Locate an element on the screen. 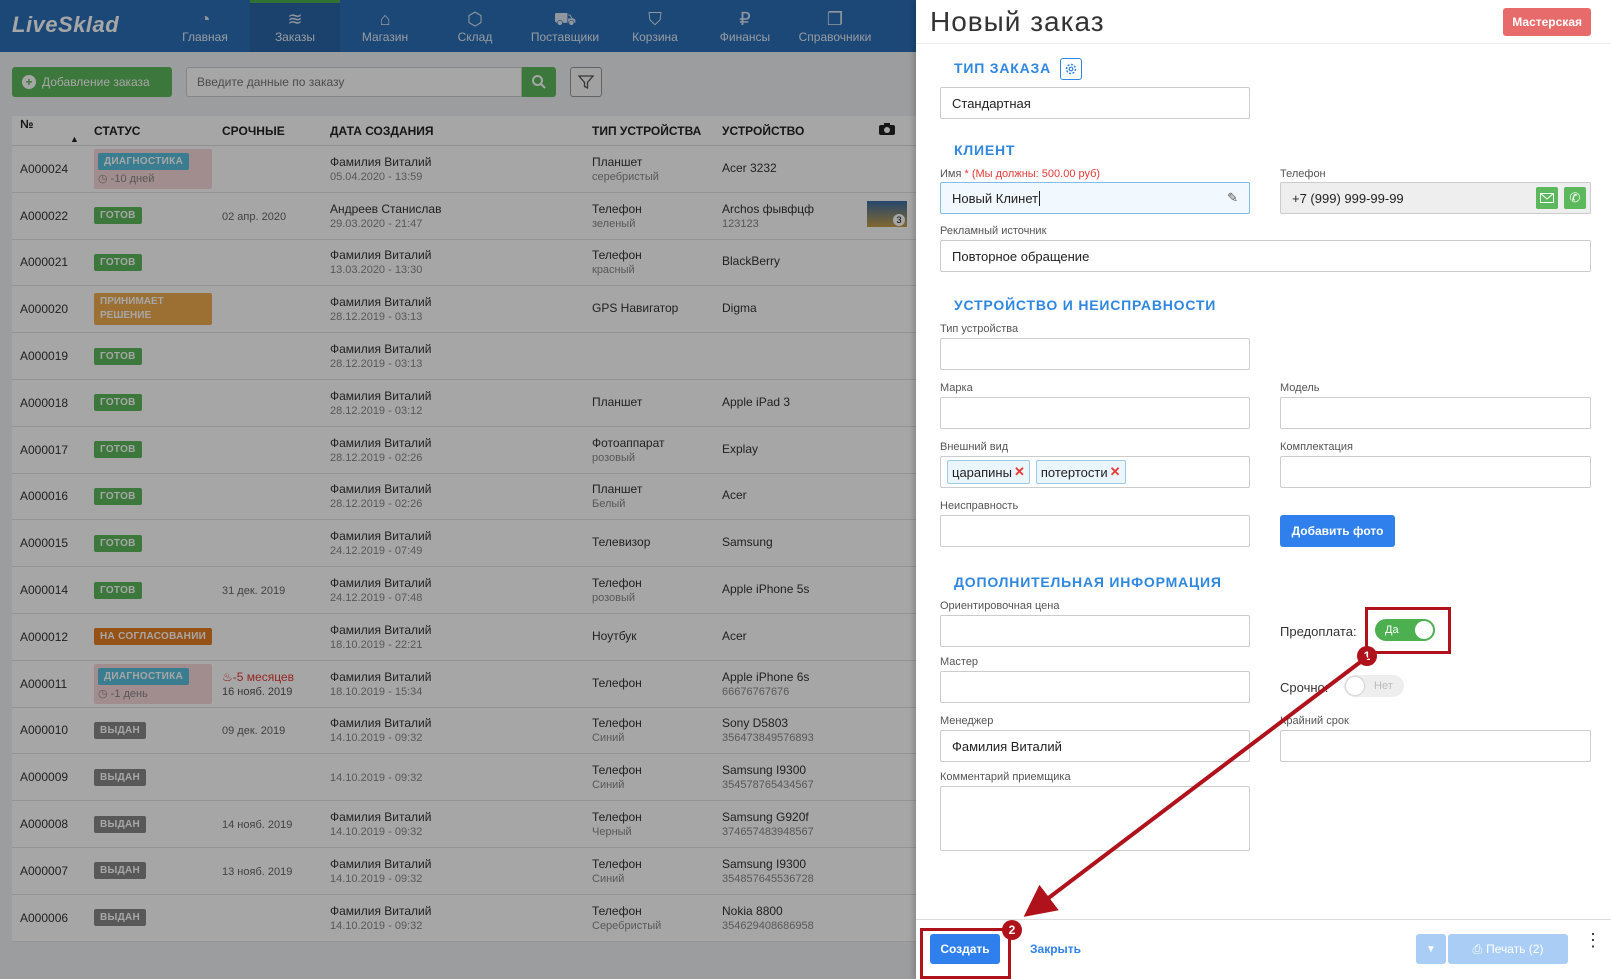 Image resolution: width=1611 pixels, height=979 pixels. urgent-toggle: Нет is located at coordinates (1374, 686).